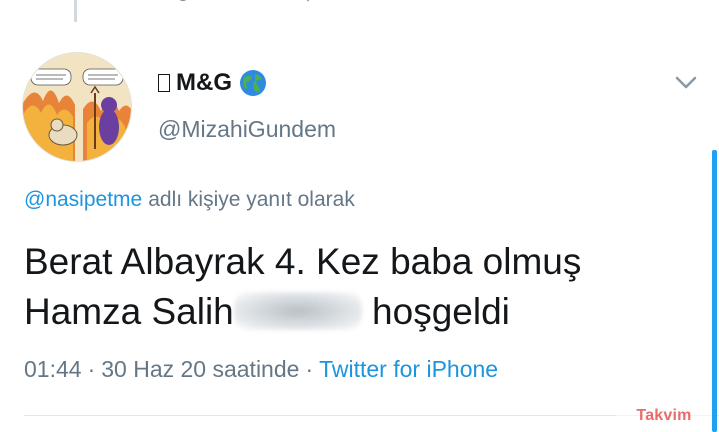  I want to click on display-name-text: M&G, so click(204, 82).